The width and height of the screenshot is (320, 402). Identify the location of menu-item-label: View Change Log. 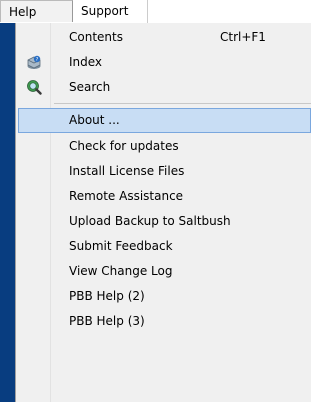
(121, 271).